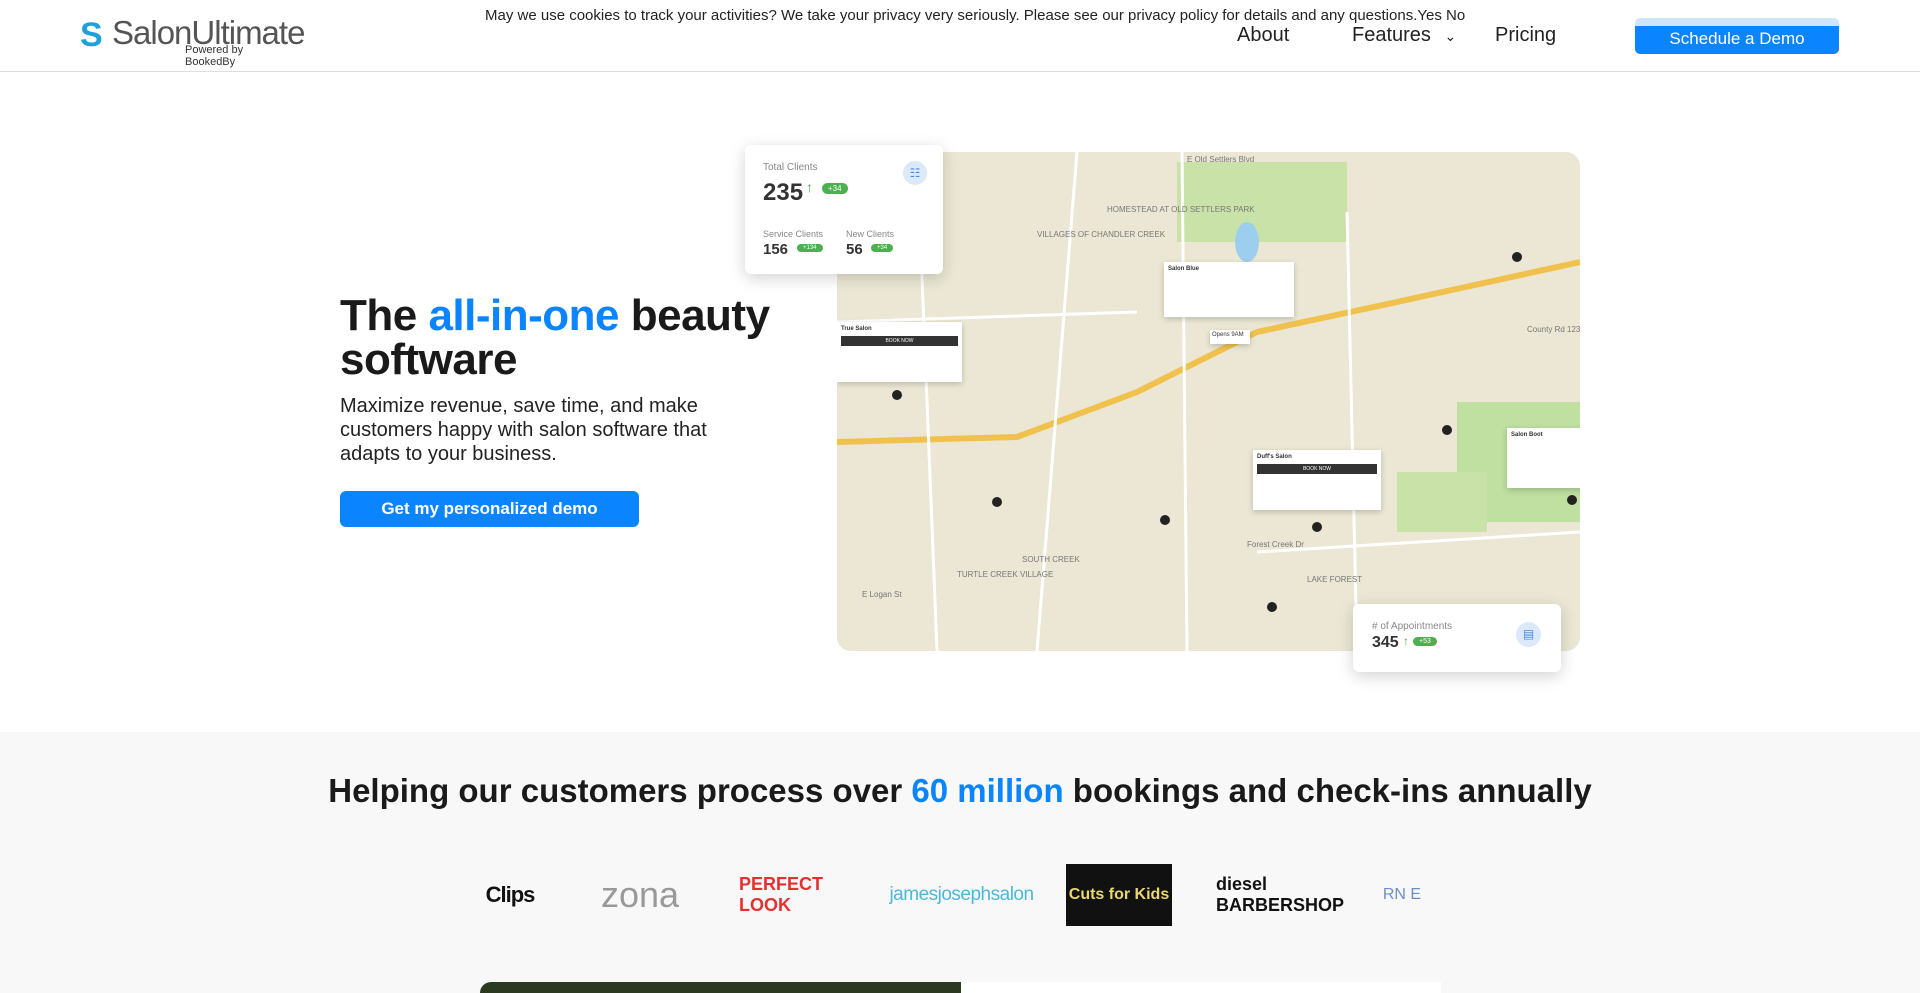 The image size is (1920, 993). I want to click on map-salon-card: Salon Boot, so click(1543, 458).